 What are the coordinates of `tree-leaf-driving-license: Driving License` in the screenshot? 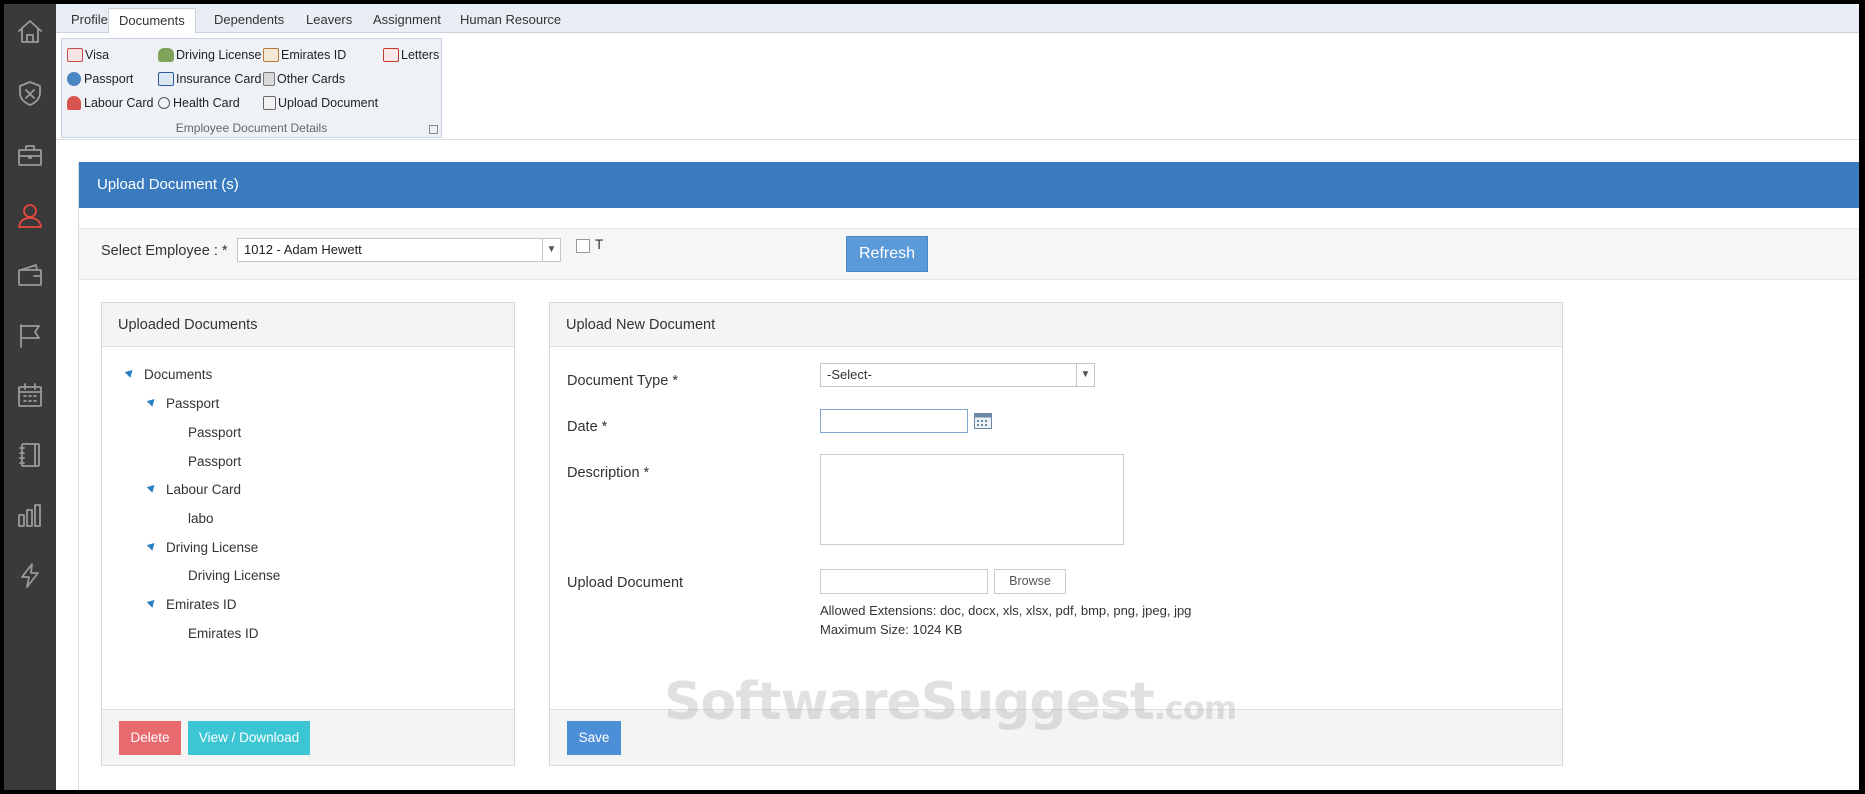 It's located at (234, 575).